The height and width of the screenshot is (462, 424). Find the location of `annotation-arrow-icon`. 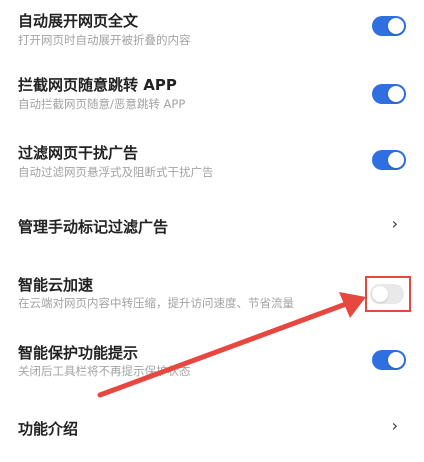

annotation-arrow-icon is located at coordinates (231, 345).